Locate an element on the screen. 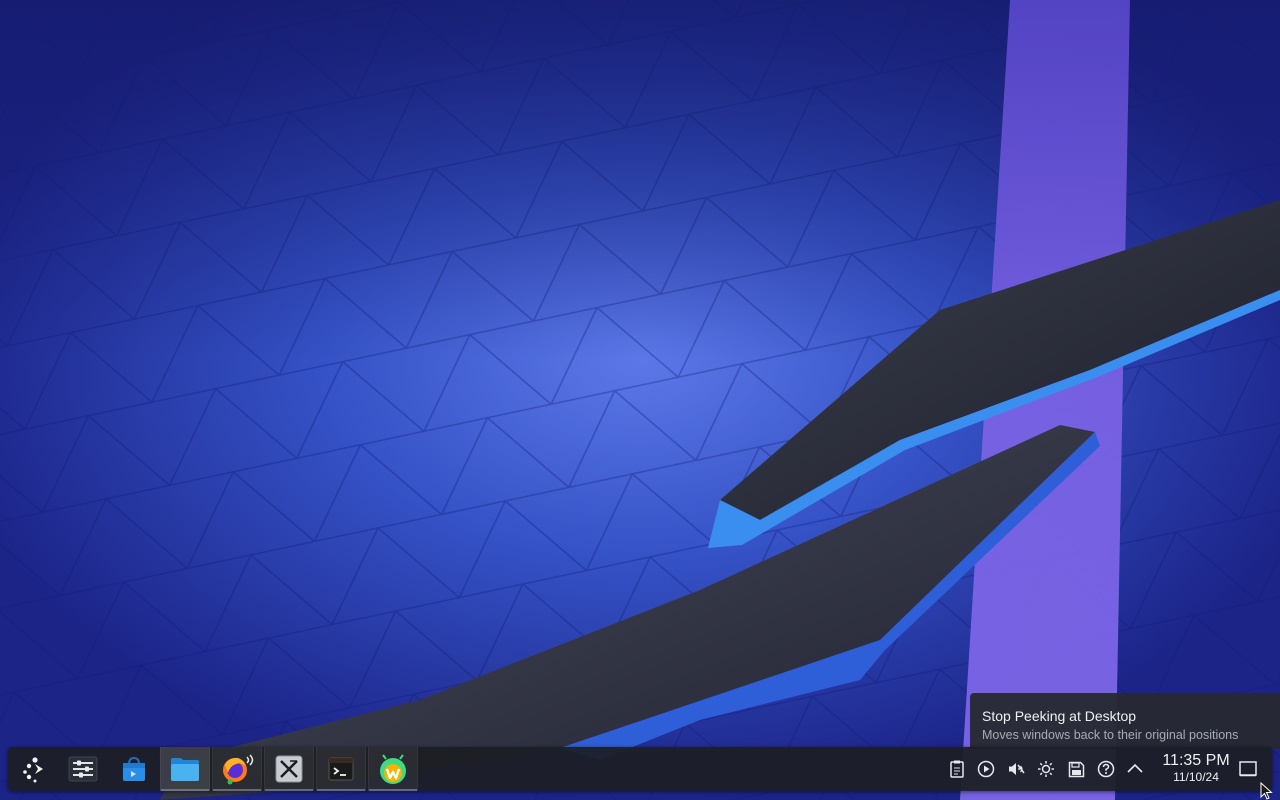 The width and height of the screenshot is (1280, 800). sliders-icon is located at coordinates (83, 769).